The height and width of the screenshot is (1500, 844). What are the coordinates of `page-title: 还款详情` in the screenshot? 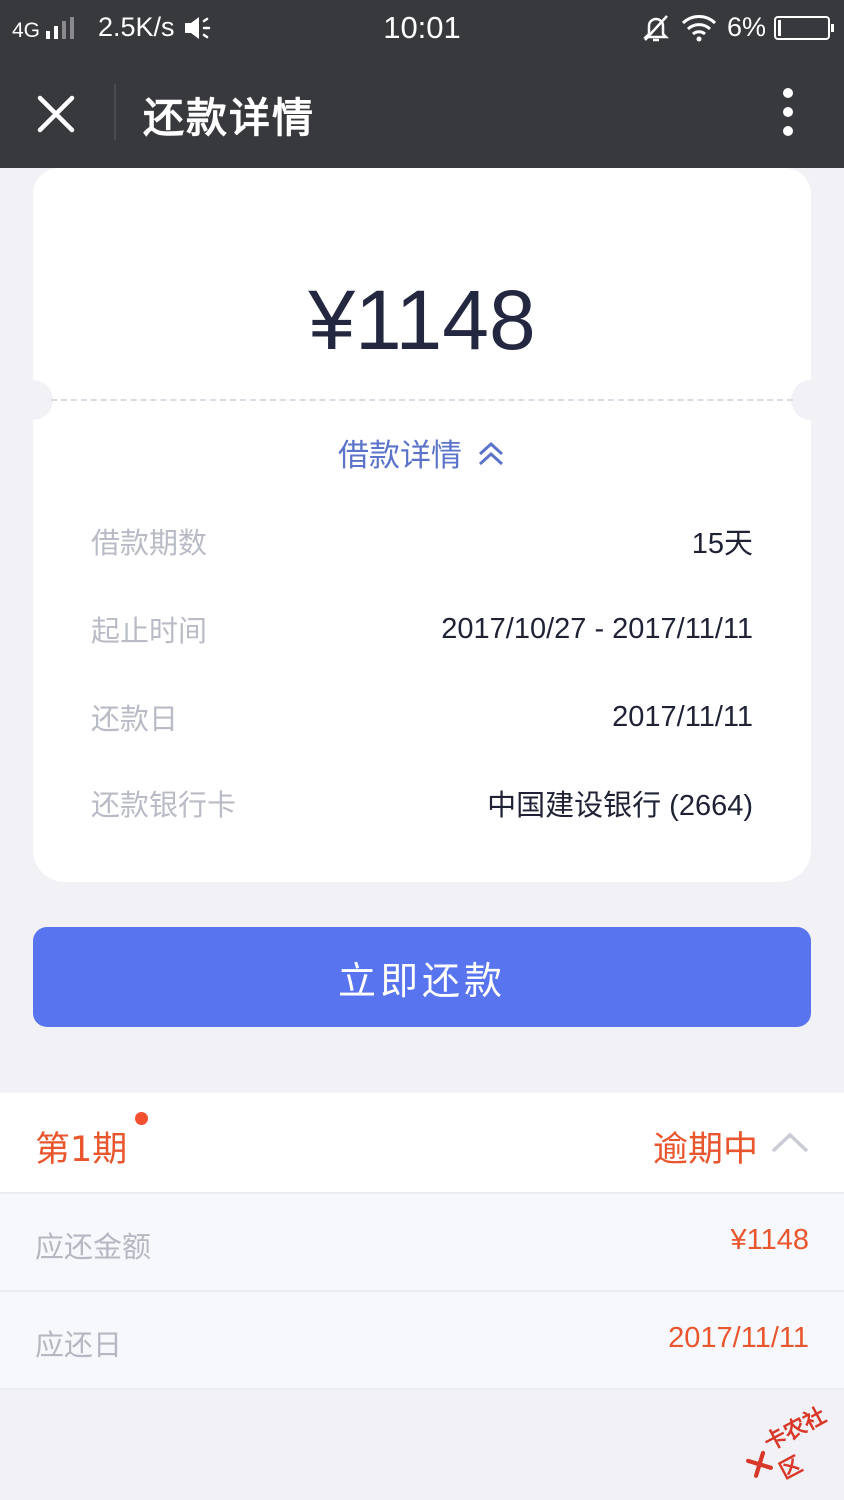 It's located at (229, 118).